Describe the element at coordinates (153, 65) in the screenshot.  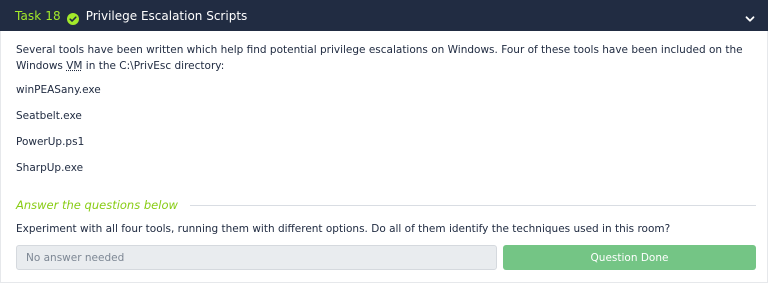
I see `intro-text-end: in the C:\PrivEsc directory:` at that location.